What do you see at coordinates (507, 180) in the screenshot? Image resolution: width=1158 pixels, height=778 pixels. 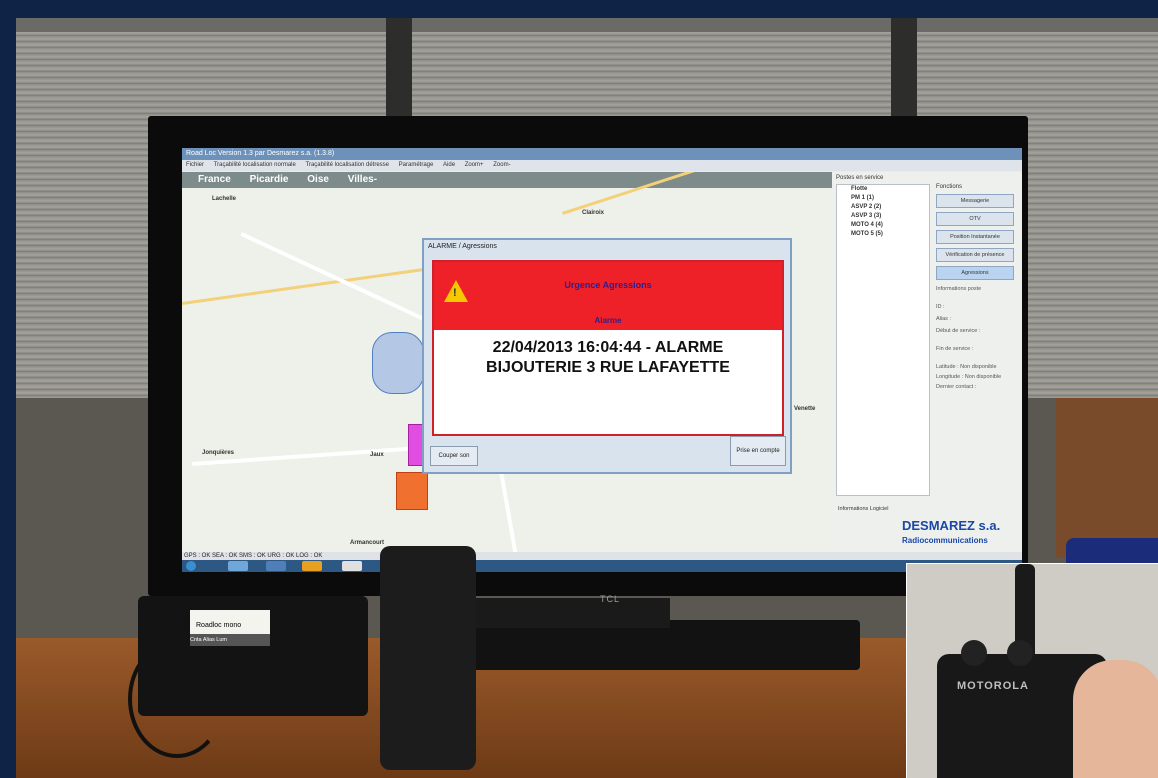 I see `map-breadcrumb: France Picardie Oise Villes-` at bounding box center [507, 180].